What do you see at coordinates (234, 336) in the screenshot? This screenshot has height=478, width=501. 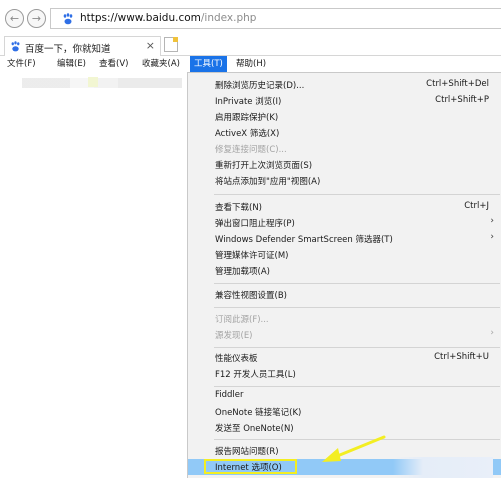 I see `menu-item-label: 源发现(E)` at bounding box center [234, 336].